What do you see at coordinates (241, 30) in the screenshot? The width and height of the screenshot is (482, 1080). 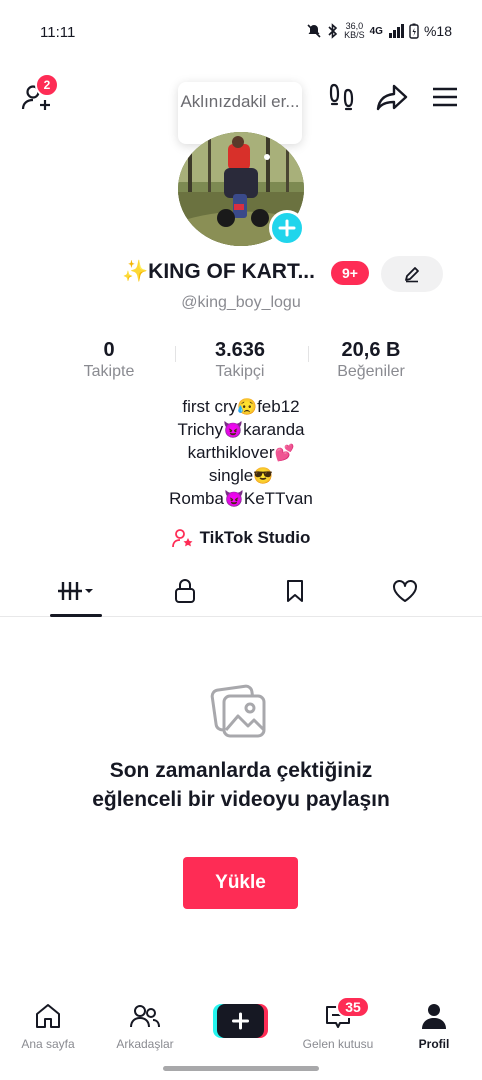 I see `status-bar: 11:11 36,0 KB/S 4G %18` at bounding box center [241, 30].